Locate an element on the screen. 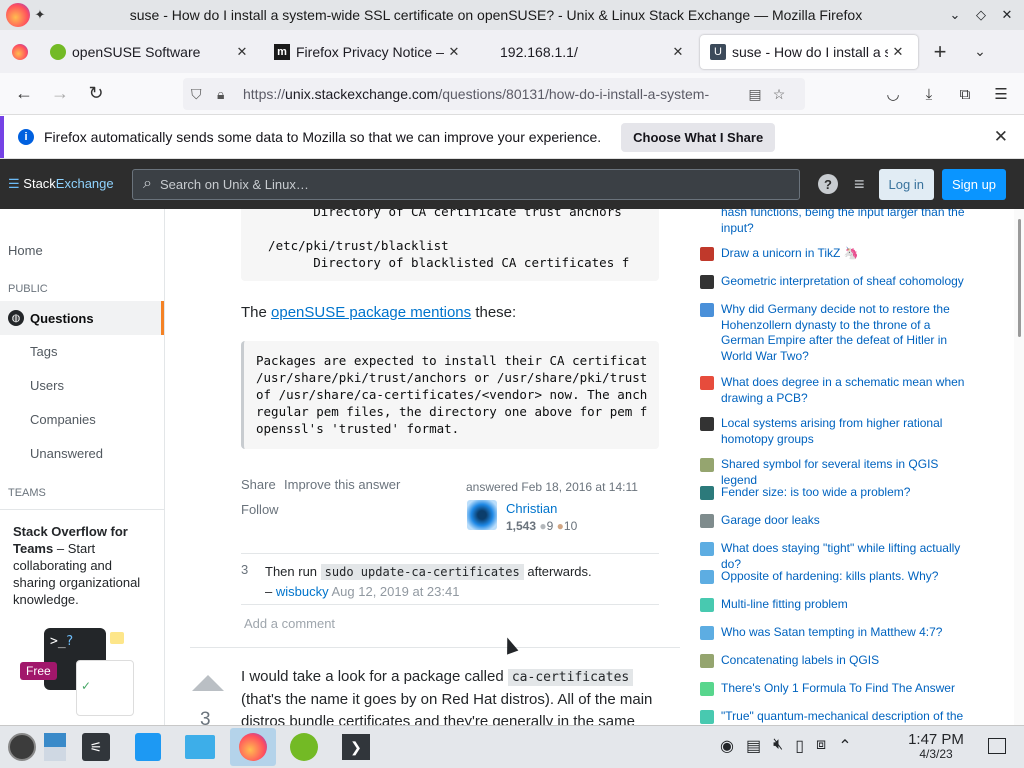 This screenshot has width=1024, height=768. minimize-icon: ⌄ is located at coordinates (955, 15).